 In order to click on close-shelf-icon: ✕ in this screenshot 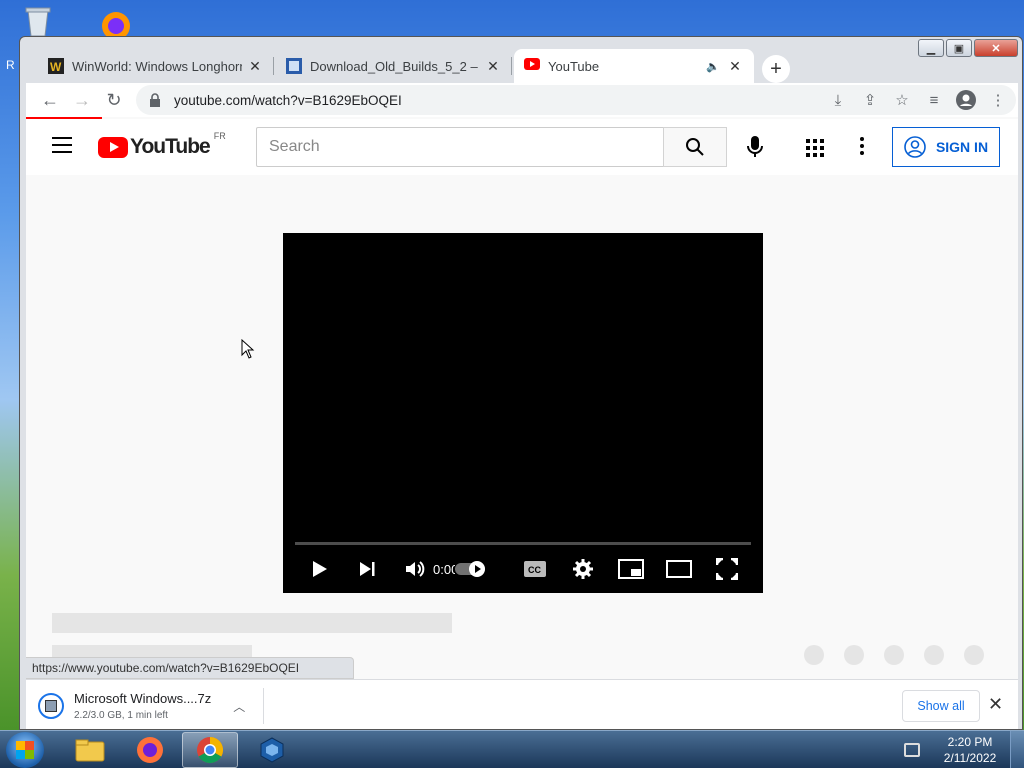, I will do `click(995, 704)`.